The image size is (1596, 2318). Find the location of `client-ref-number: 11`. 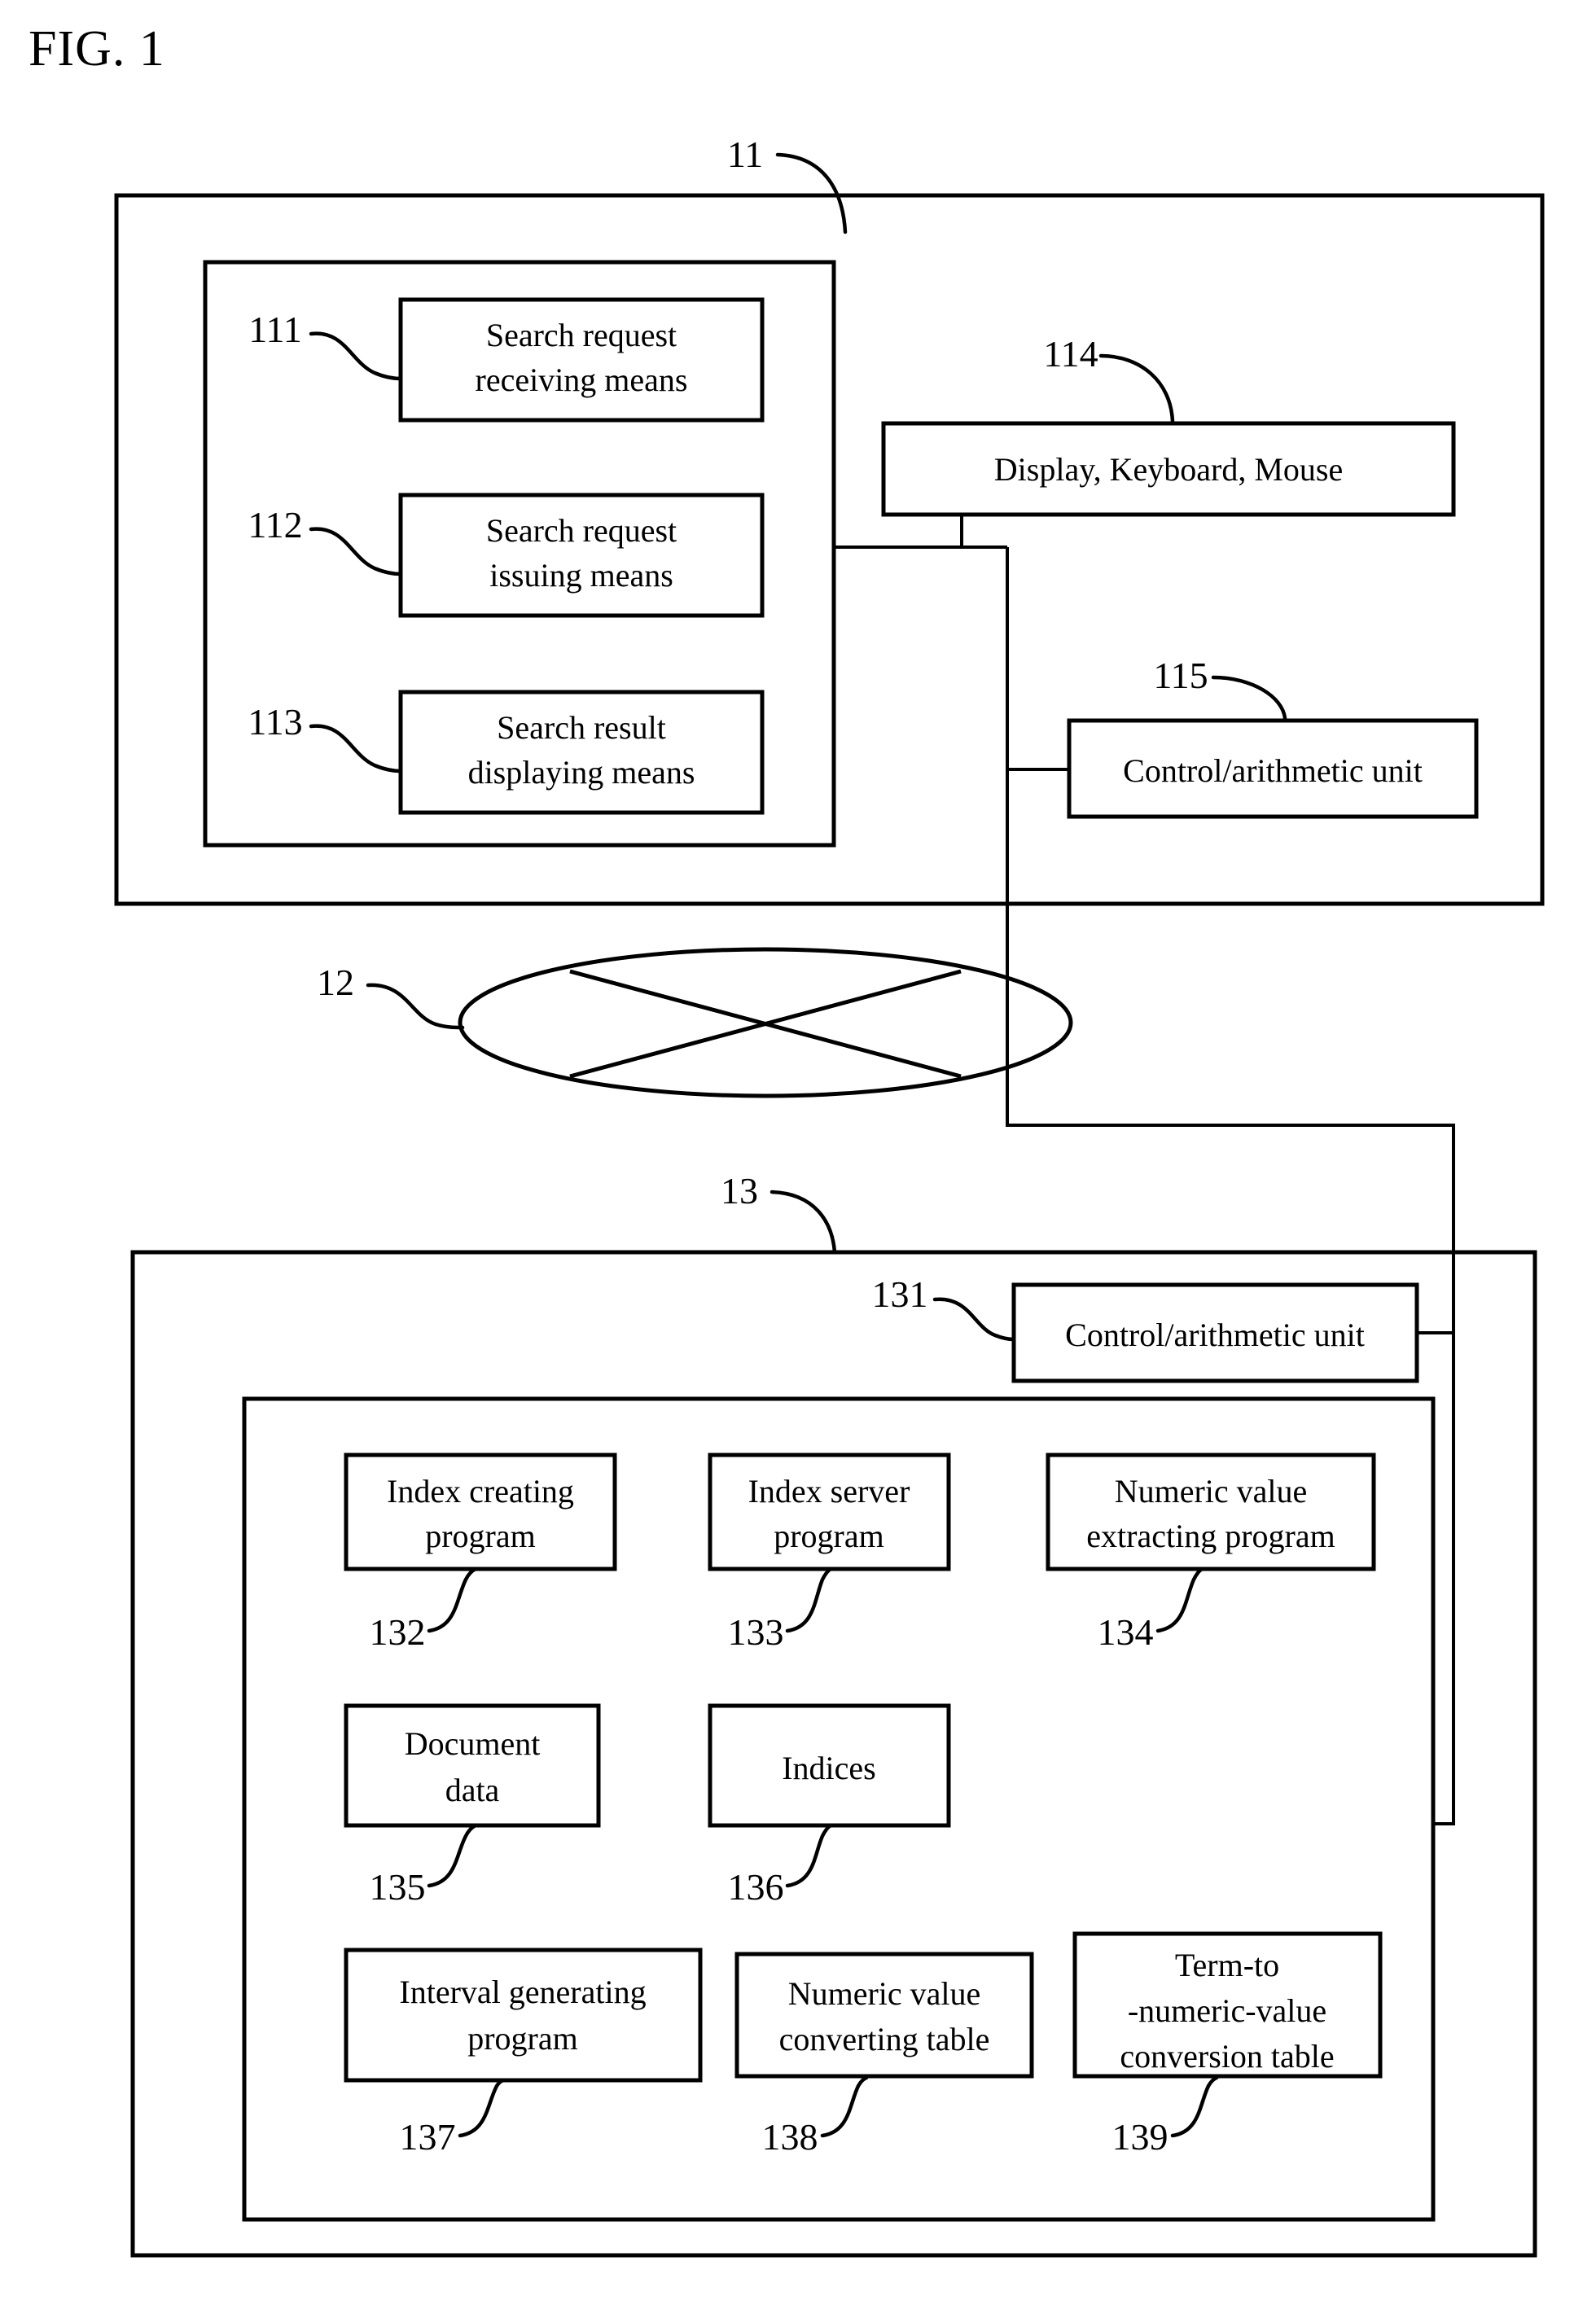

client-ref-number: 11 is located at coordinates (745, 154).